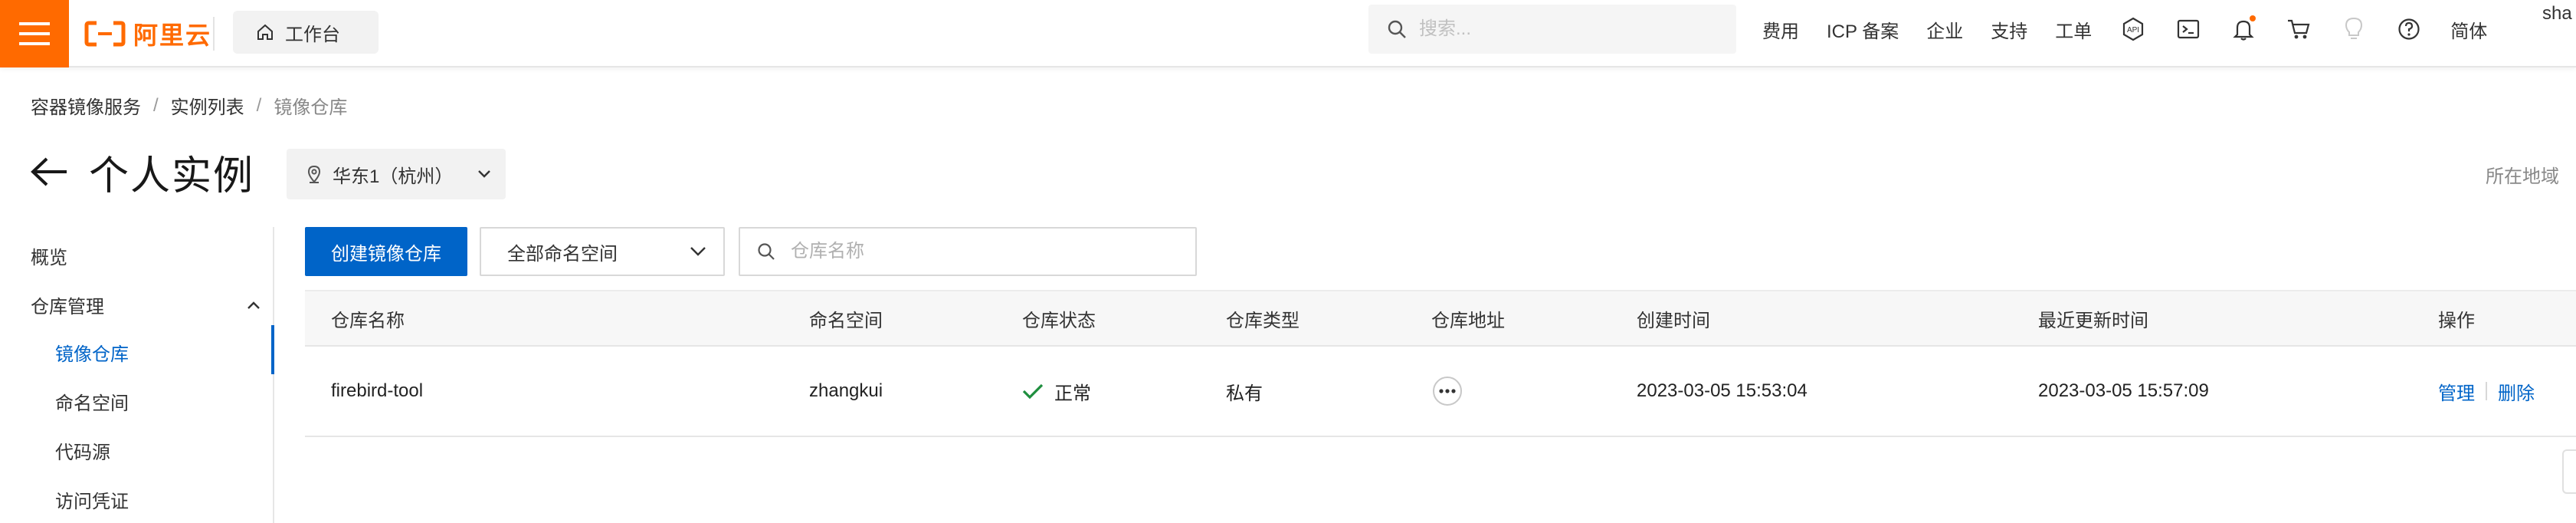 The width and height of the screenshot is (2576, 523). I want to click on aliyun-logo: 阿里云, so click(147, 34).